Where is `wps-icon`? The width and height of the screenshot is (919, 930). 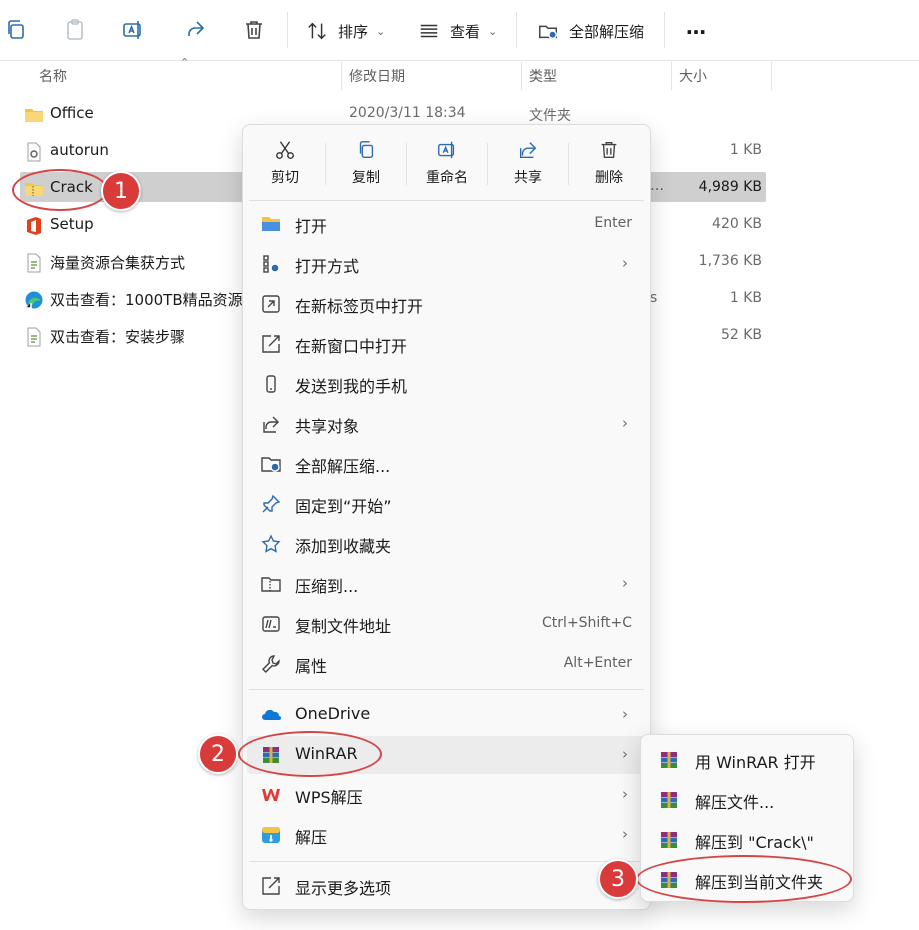 wps-icon is located at coordinates (271, 795).